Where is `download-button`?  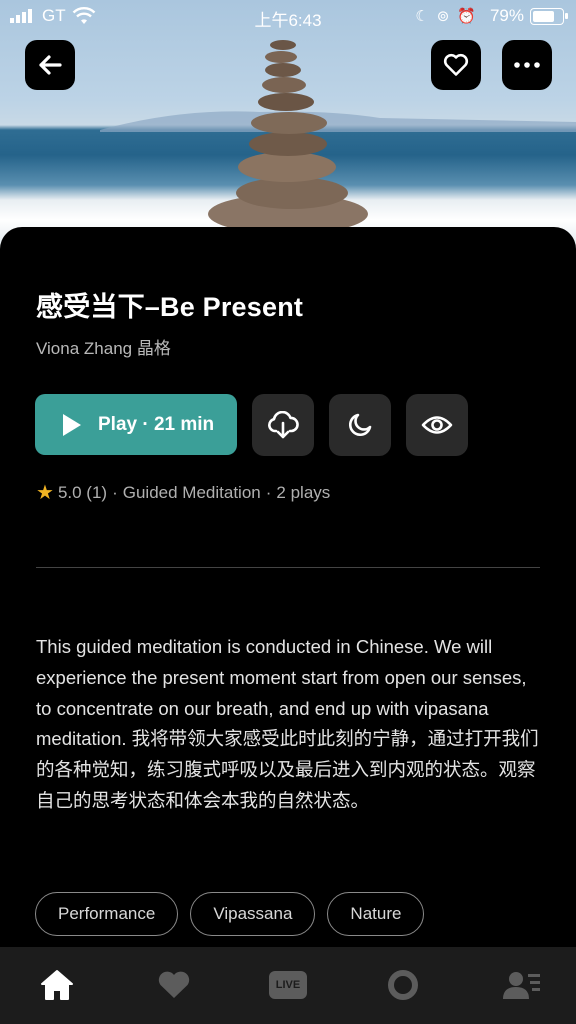 download-button is located at coordinates (283, 425).